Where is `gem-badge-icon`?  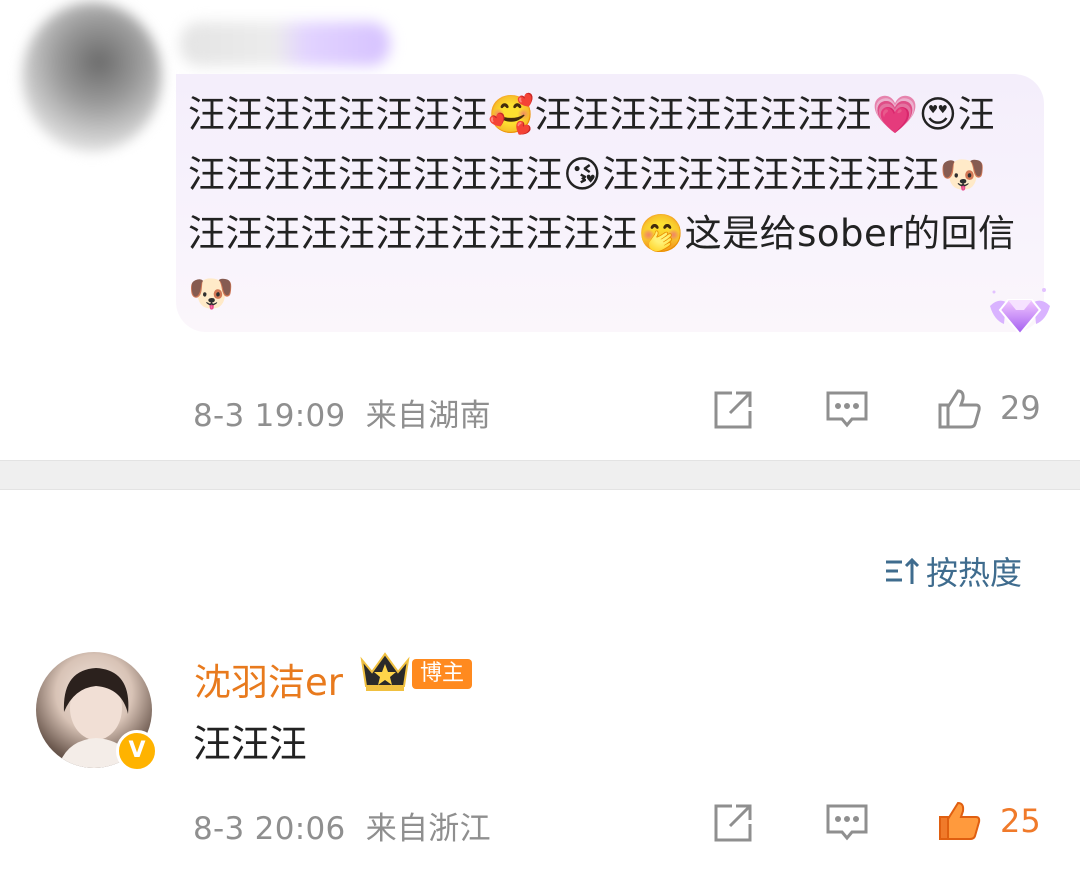 gem-badge-icon is located at coordinates (1020, 312).